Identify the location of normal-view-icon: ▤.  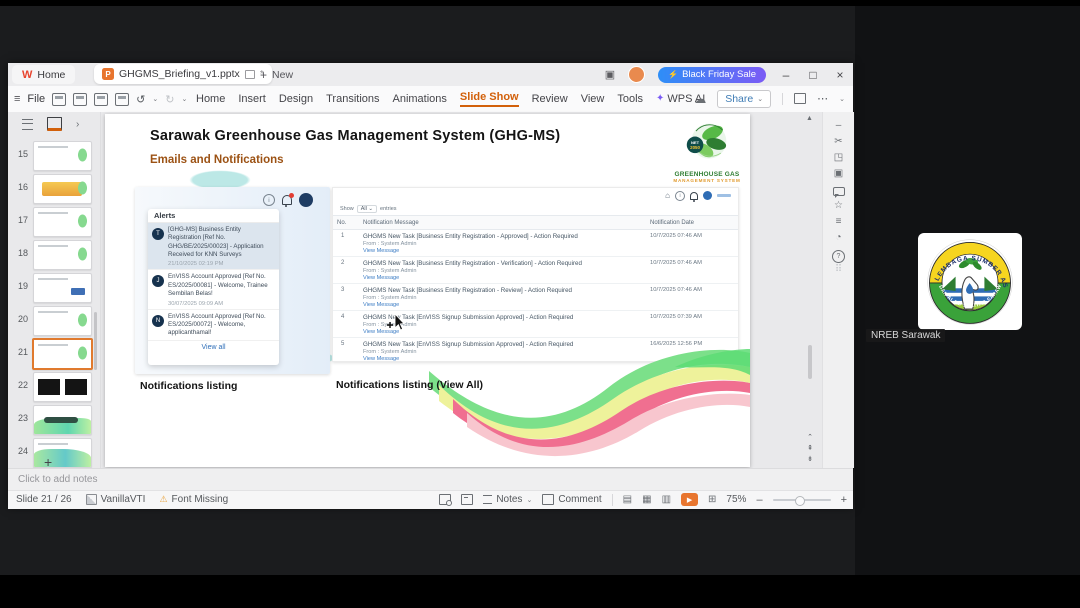
(627, 499).